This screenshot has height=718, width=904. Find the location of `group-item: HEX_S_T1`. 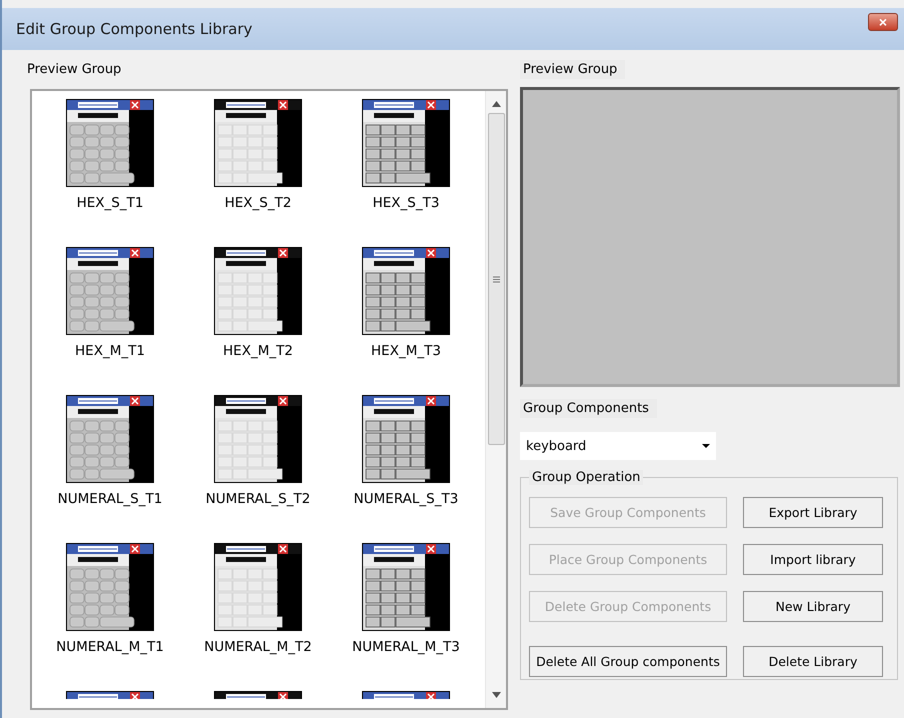

group-item: HEX_S_T1 is located at coordinates (110, 173).